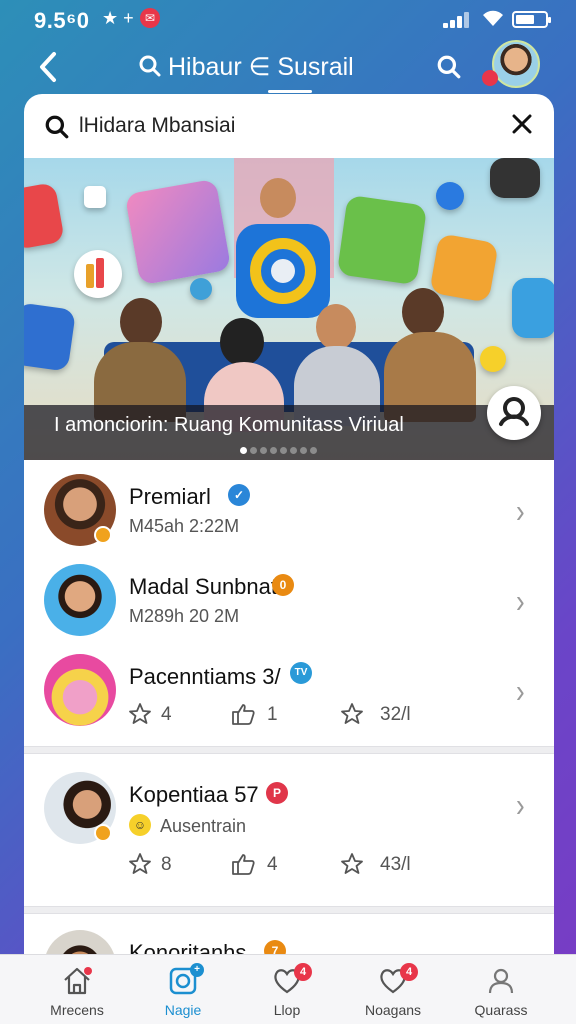 The width and height of the screenshot is (576, 1024). I want to click on page-title: Hibaur ∈ Susrail, so click(261, 67).